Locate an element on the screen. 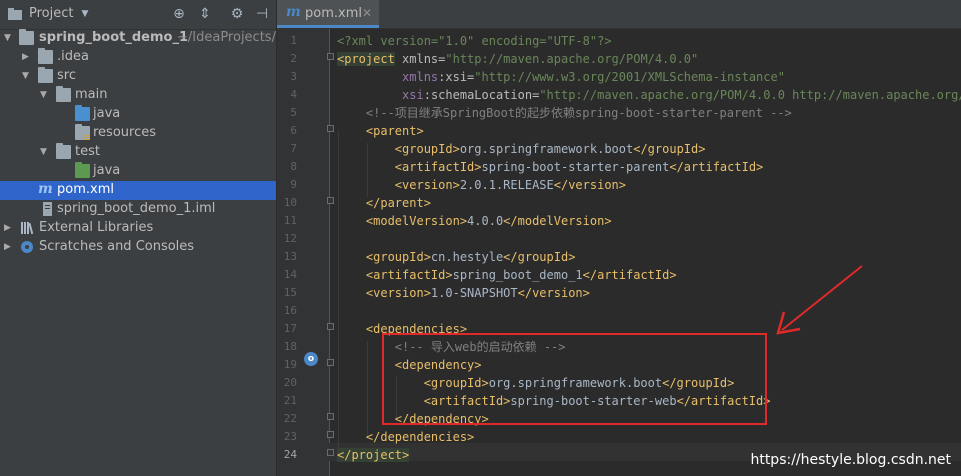 This screenshot has width=961, height=476. code-token: cn.hestyle is located at coordinates (467, 257).